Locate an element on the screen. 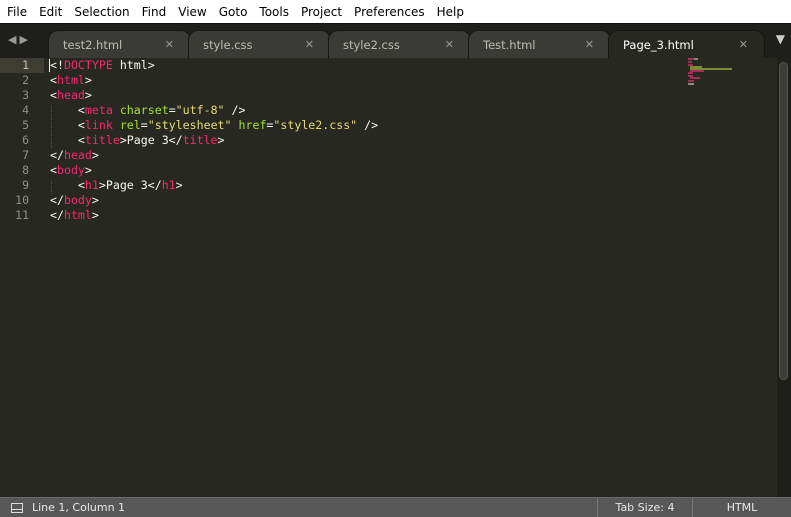 This screenshot has width=791, height=517. tab-test2-html: test2.html ✕ is located at coordinates (119, 44).